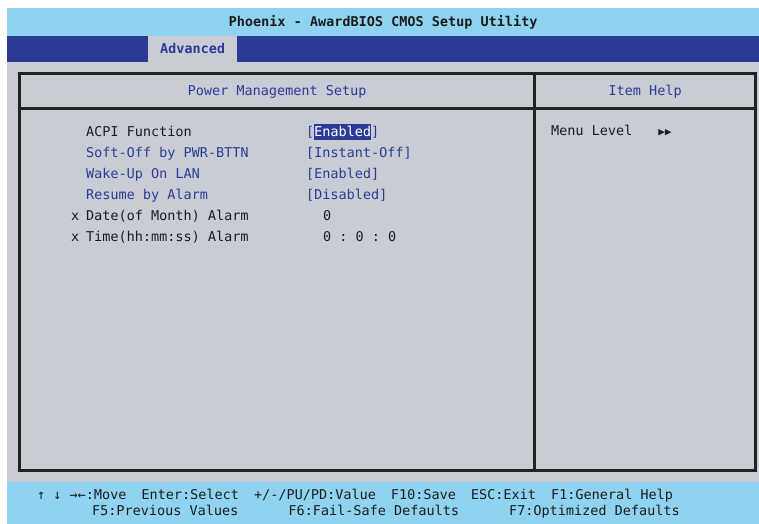  Describe the element at coordinates (196, 237) in the screenshot. I see `setting-label: Time(hh:mm:ss) Alarm` at that location.